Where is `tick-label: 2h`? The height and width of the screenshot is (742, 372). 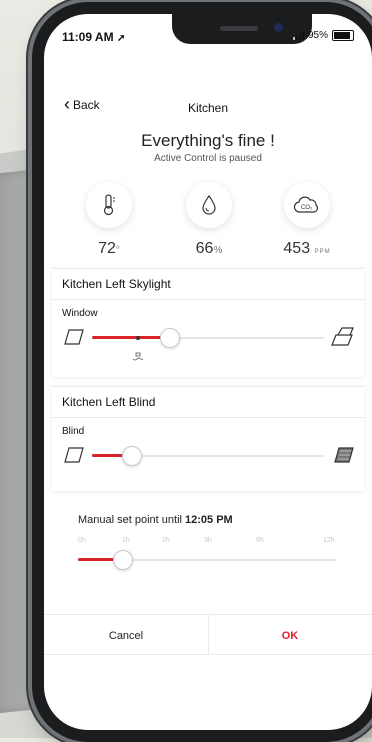
tick-label: 2h is located at coordinates (166, 540).